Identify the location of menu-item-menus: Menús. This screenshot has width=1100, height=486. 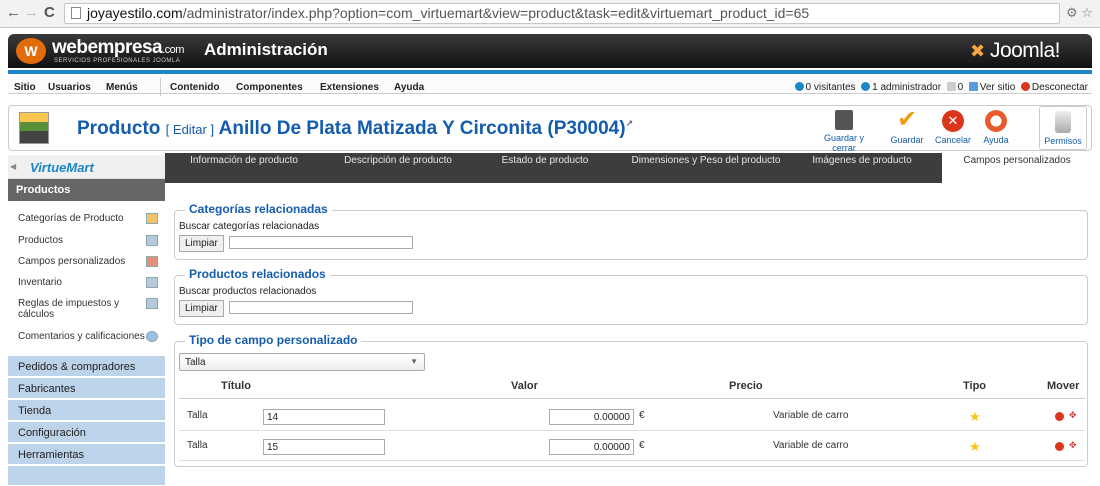
(122, 87).